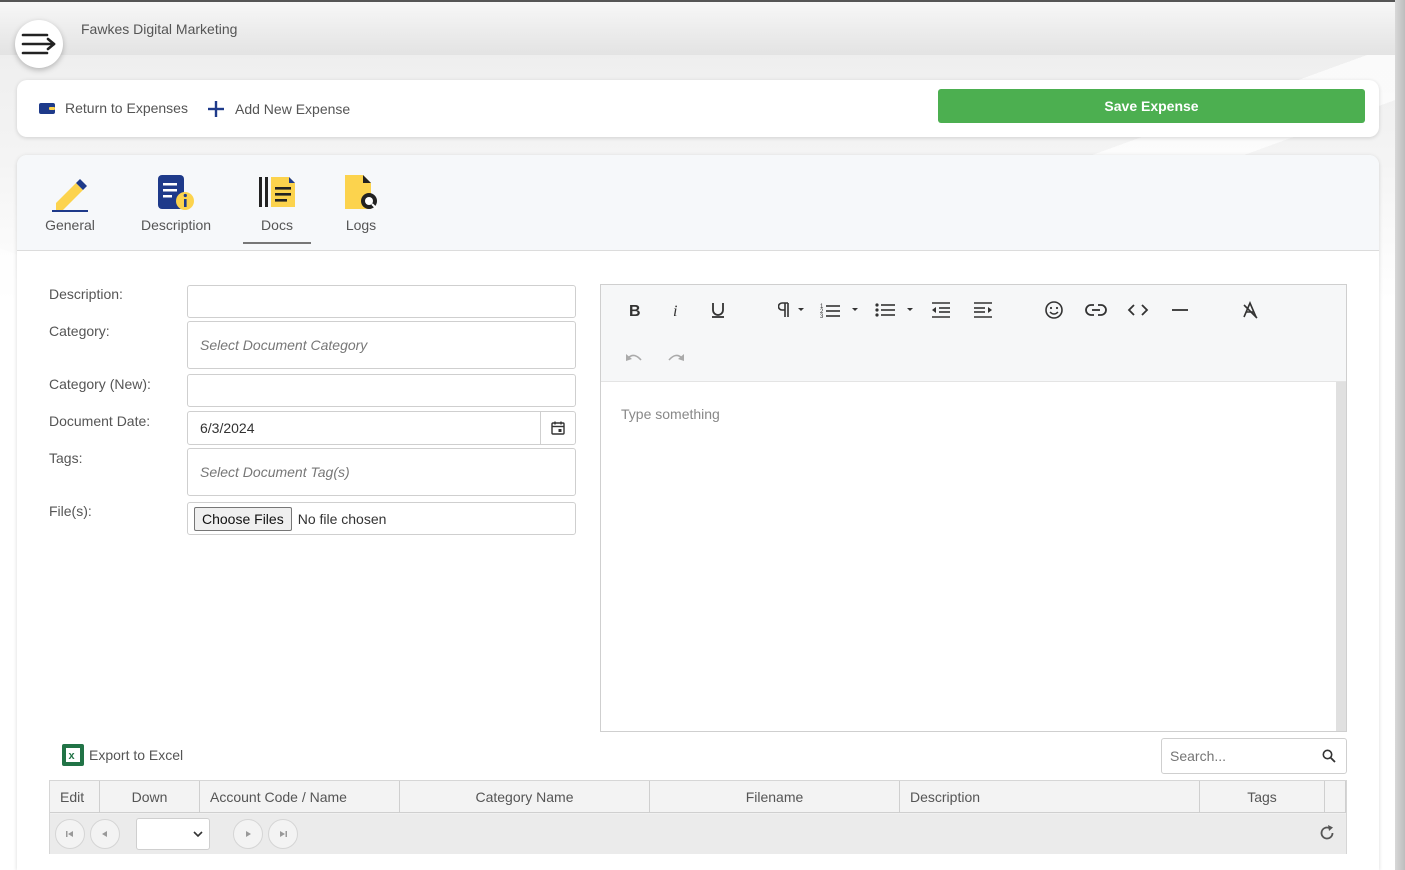 The width and height of the screenshot is (1405, 870). I want to click on outdent-icon, so click(941, 310).